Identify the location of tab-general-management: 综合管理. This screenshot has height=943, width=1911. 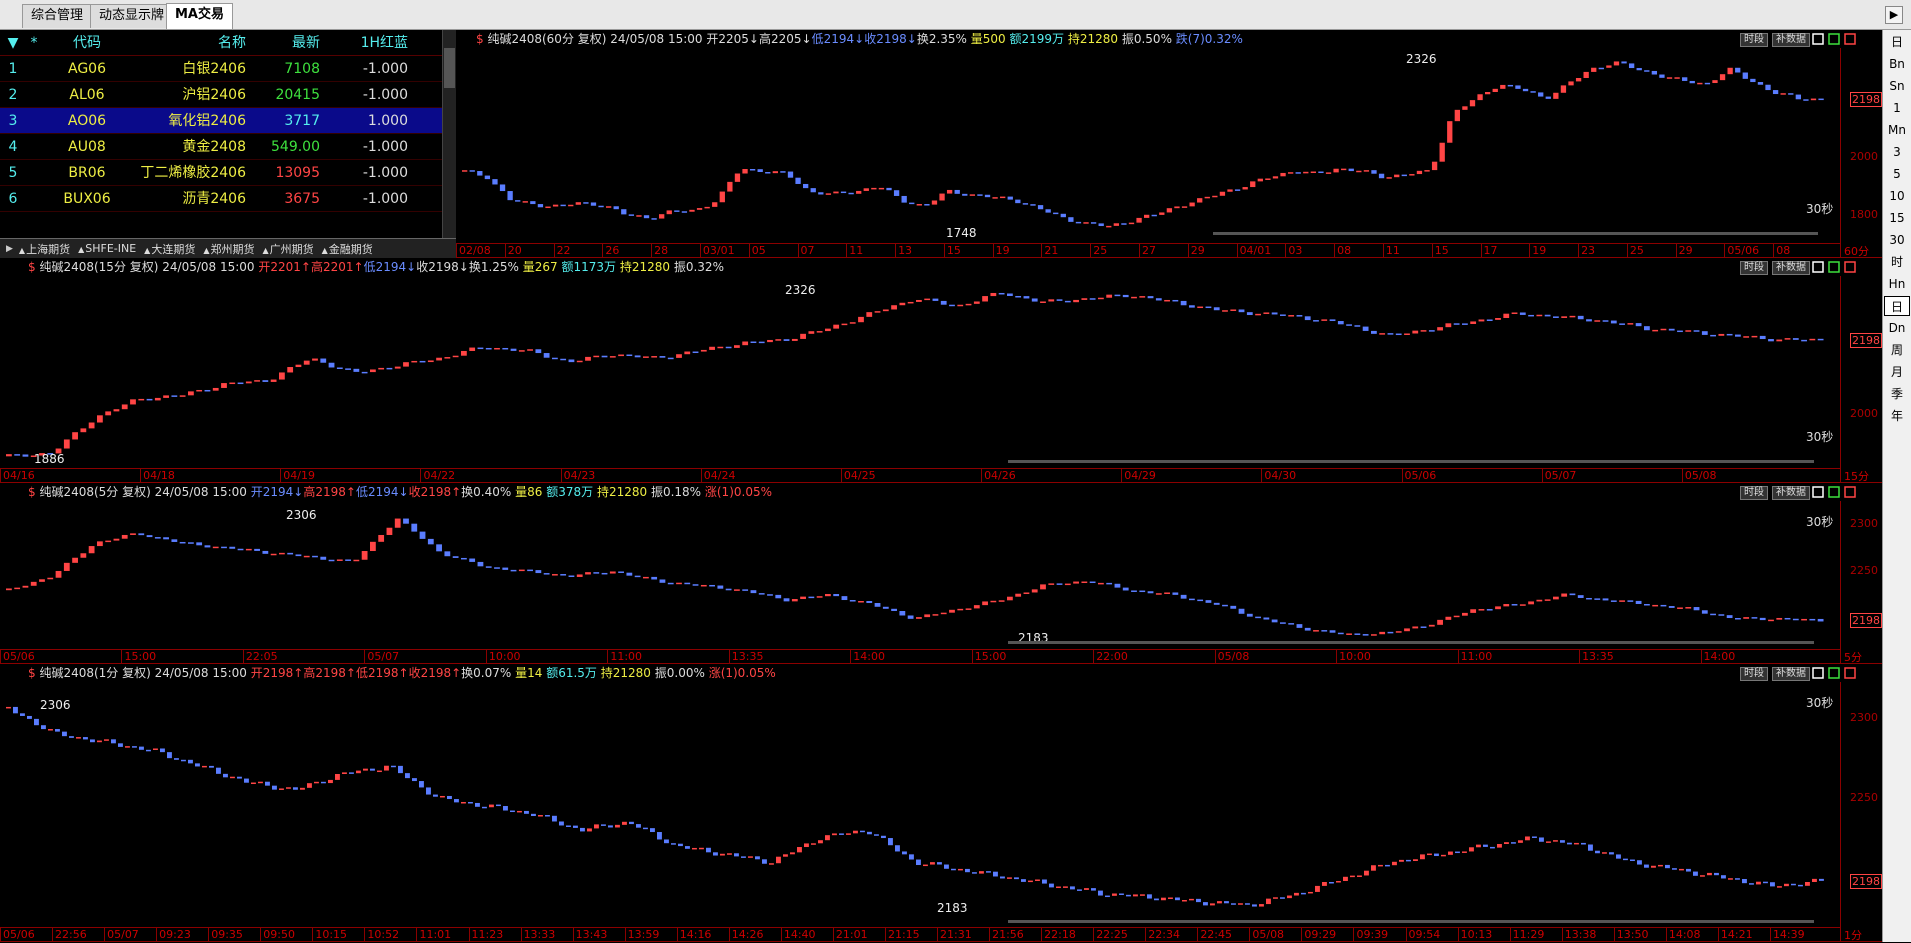
(57, 16).